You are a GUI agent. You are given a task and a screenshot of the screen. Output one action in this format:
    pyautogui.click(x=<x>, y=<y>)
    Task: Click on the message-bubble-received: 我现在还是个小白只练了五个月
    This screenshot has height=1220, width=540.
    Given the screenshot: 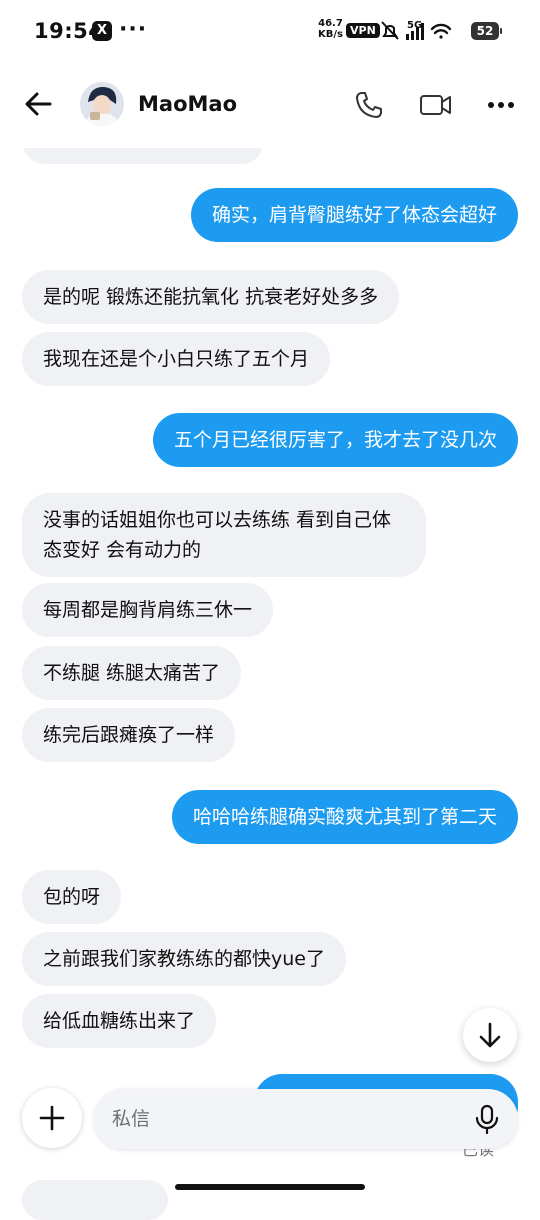 What is the action you would take?
    pyautogui.click(x=176, y=359)
    